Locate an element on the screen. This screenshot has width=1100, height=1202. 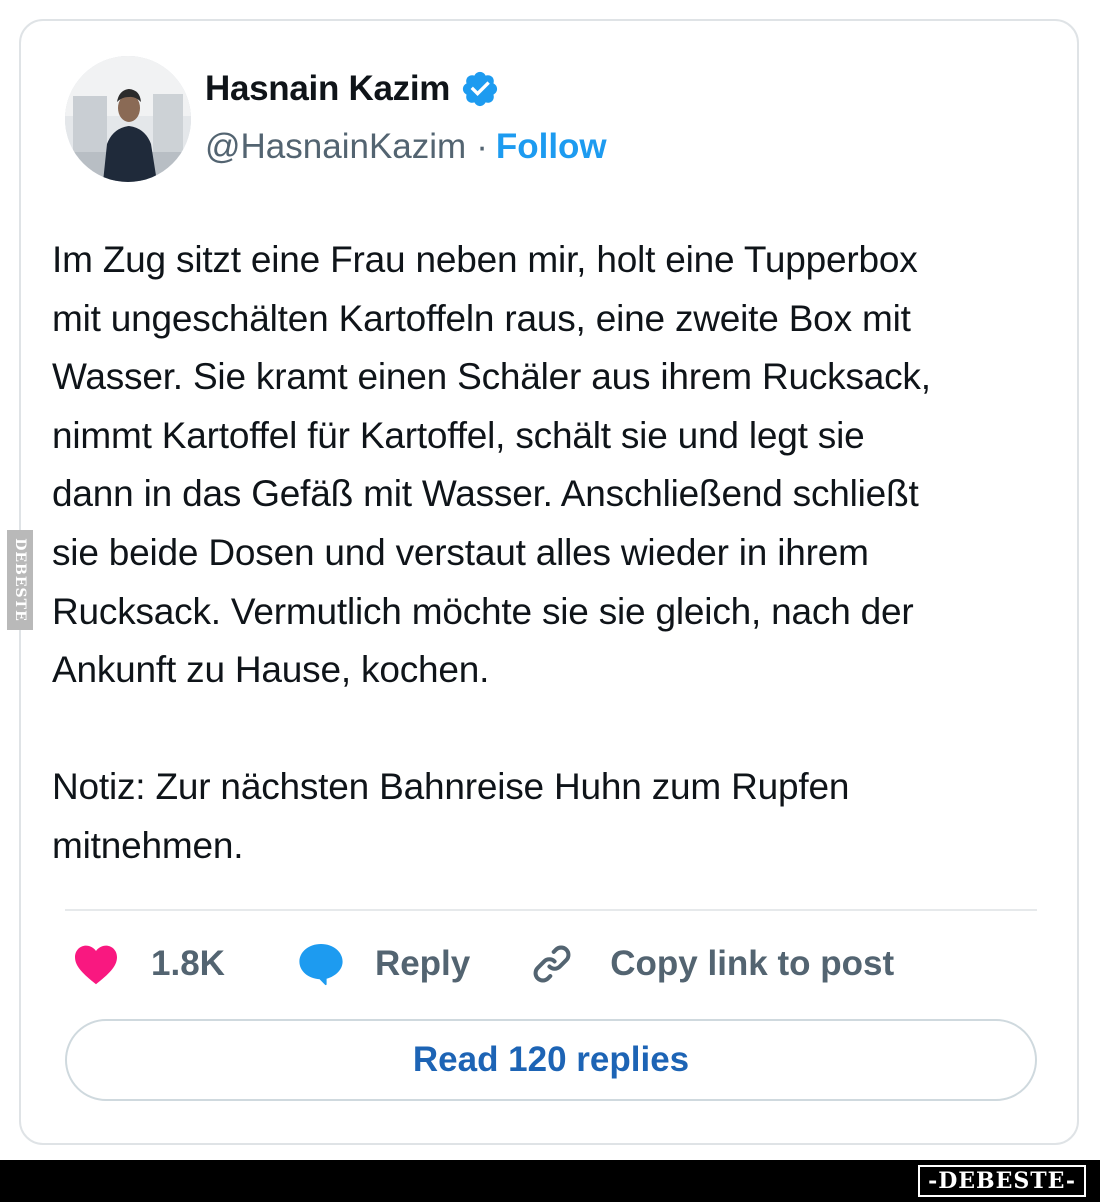
reply-button: Reply is located at coordinates (383, 964).